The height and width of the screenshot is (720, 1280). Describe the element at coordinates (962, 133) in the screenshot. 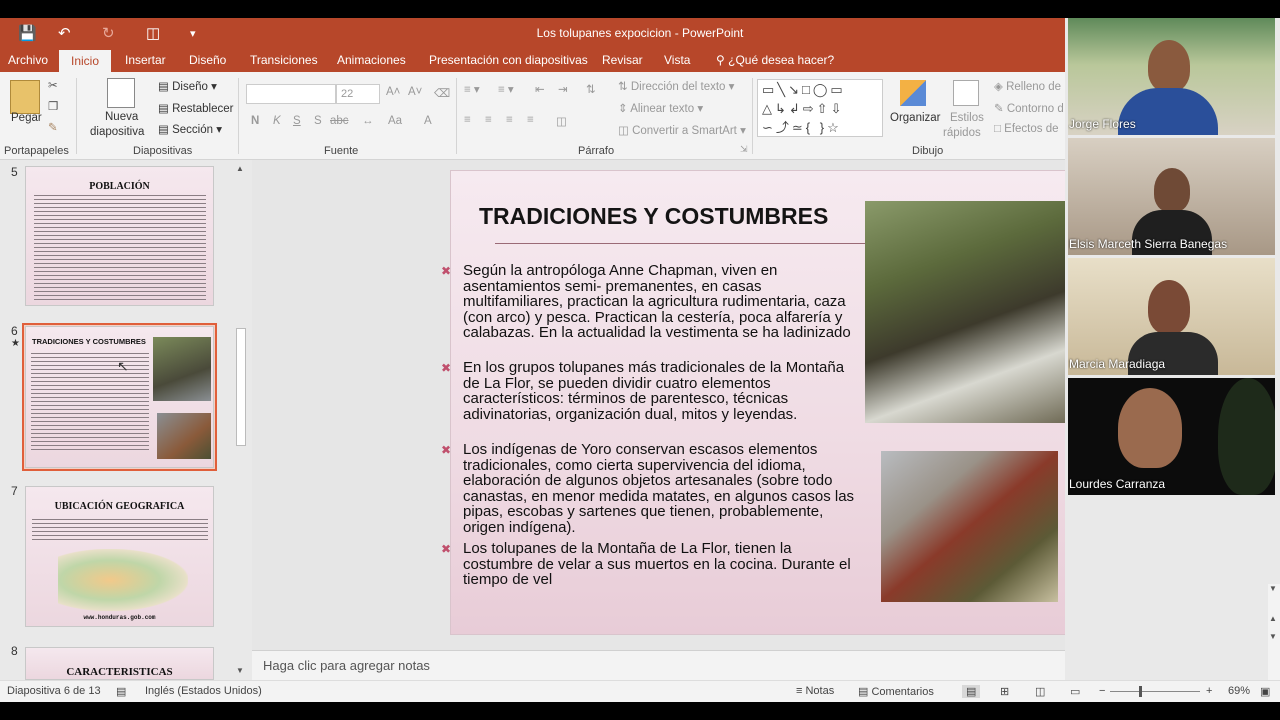

I see `quick-styles-label-2: rápidos` at that location.